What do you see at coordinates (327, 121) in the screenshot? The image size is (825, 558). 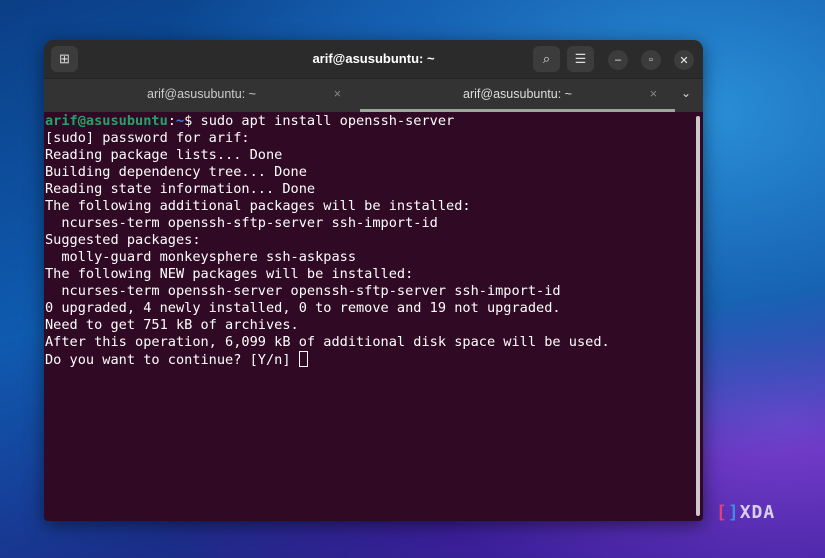 I see `command: sudo apt install openssh-server` at bounding box center [327, 121].